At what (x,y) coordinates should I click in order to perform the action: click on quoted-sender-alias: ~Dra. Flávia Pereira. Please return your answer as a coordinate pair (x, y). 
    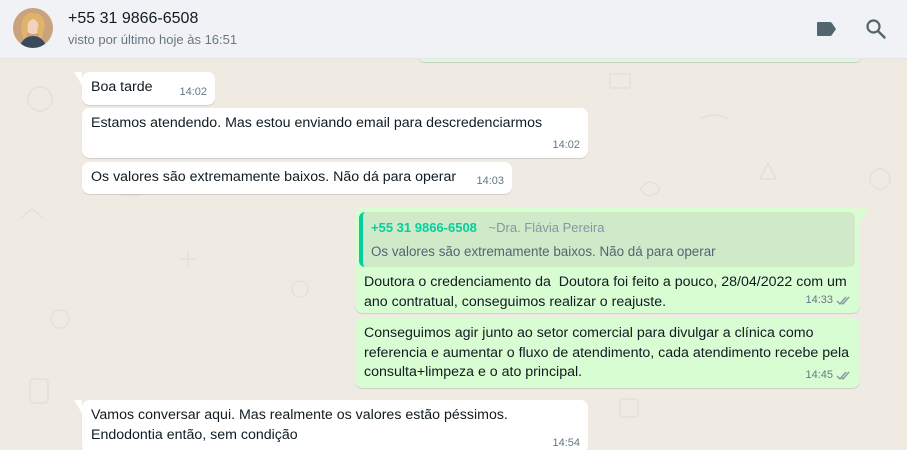
    Looking at the image, I should click on (546, 227).